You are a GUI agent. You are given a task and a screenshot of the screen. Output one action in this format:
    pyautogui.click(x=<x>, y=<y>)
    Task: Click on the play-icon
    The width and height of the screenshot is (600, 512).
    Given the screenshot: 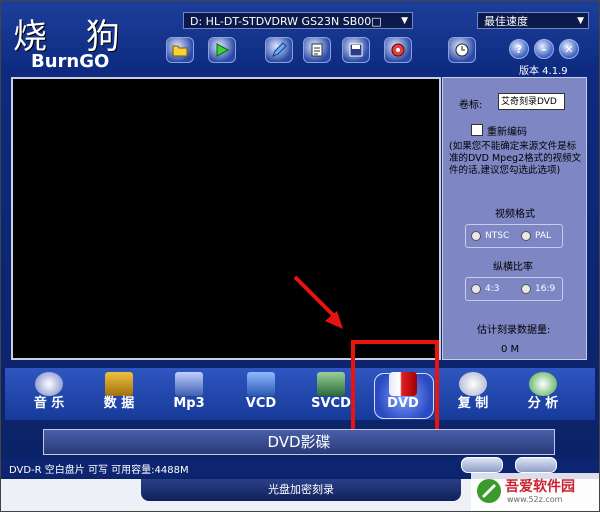 What is the action you would take?
    pyautogui.click(x=223, y=50)
    